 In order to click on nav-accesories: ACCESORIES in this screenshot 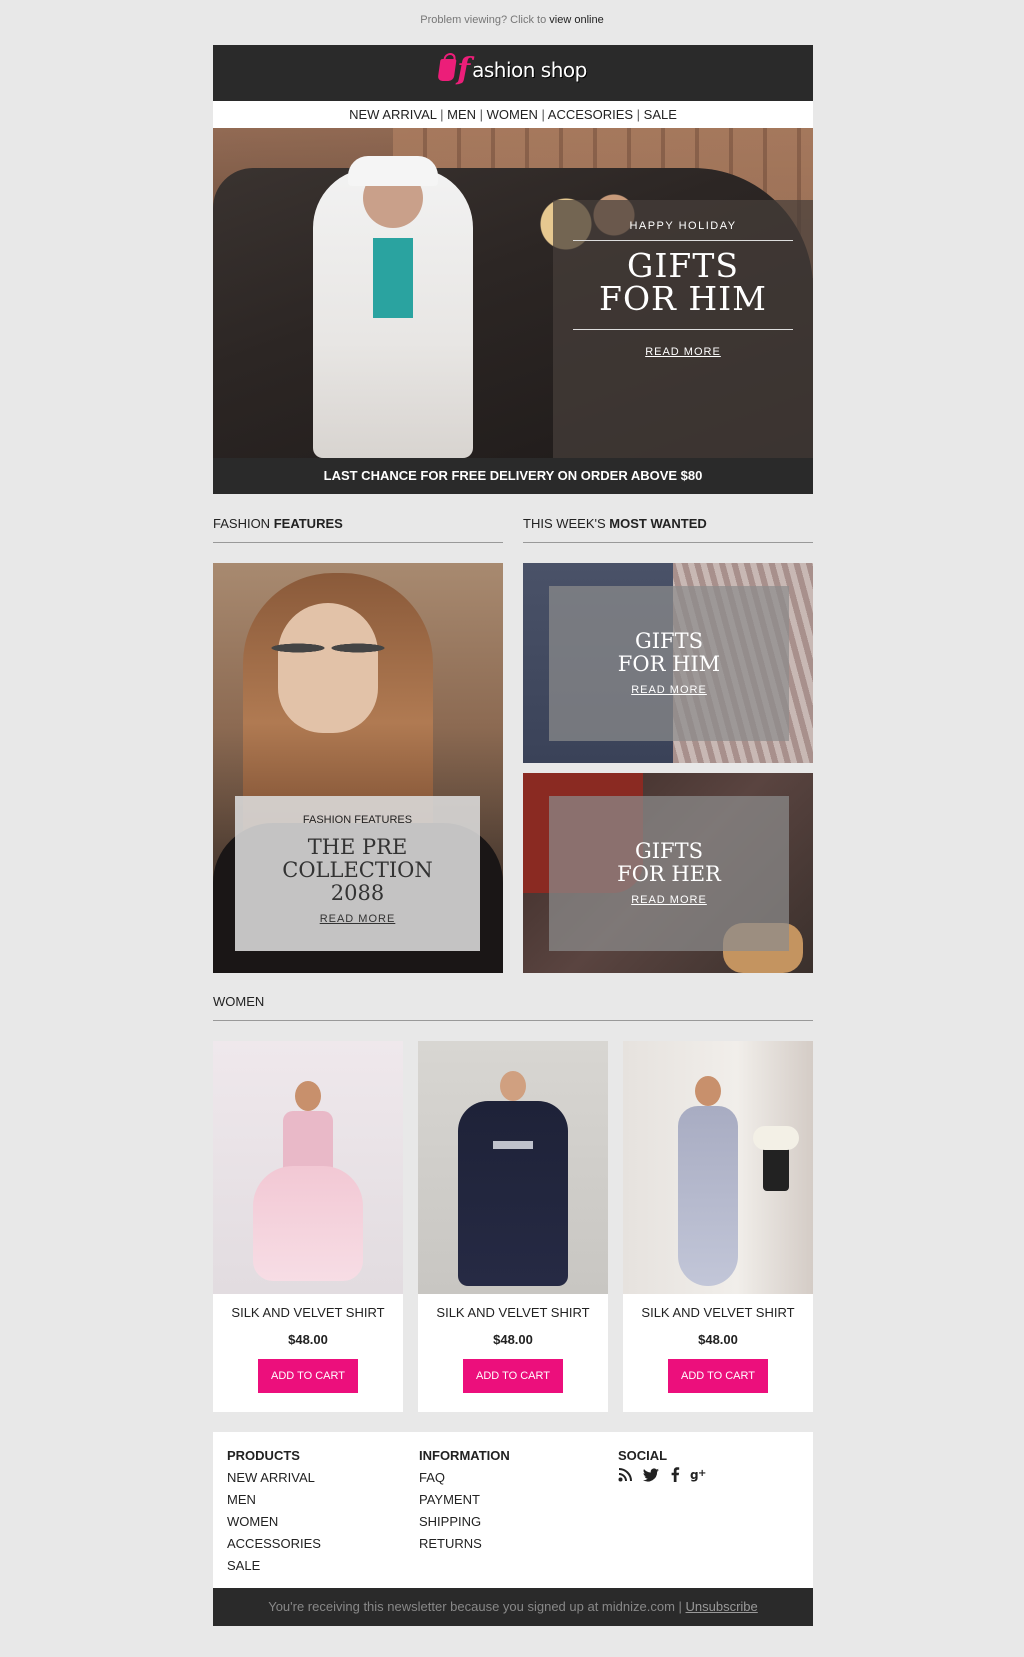, I will do `click(590, 114)`.